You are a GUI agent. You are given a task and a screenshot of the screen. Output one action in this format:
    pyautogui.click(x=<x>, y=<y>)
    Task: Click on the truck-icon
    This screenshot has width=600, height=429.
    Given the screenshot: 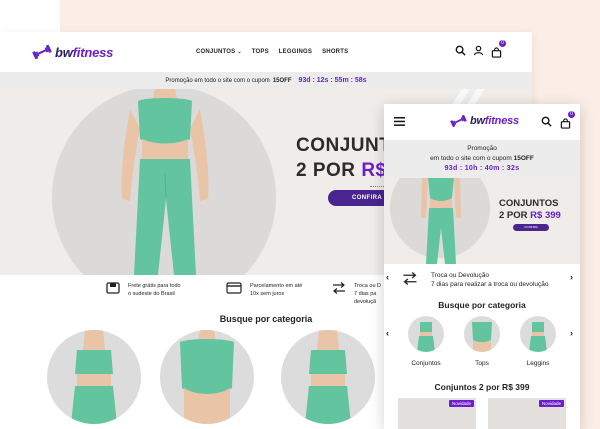 What is the action you would take?
    pyautogui.click(x=113, y=288)
    